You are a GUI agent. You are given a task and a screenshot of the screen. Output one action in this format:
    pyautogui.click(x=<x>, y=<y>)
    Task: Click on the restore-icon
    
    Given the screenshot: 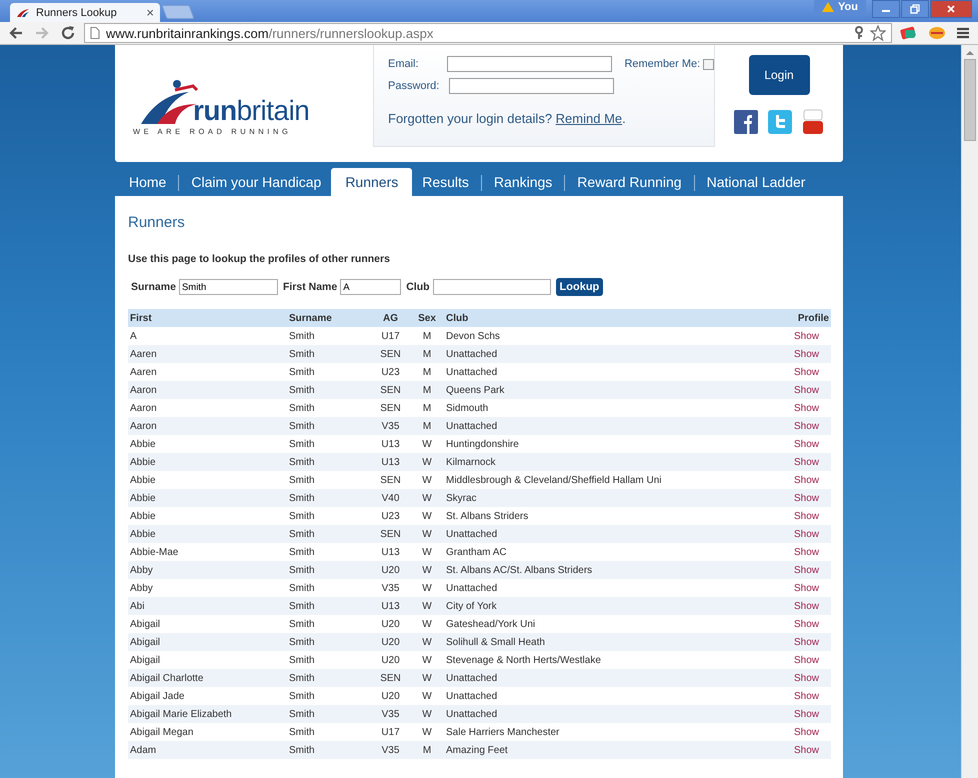 What is the action you would take?
    pyautogui.click(x=915, y=9)
    